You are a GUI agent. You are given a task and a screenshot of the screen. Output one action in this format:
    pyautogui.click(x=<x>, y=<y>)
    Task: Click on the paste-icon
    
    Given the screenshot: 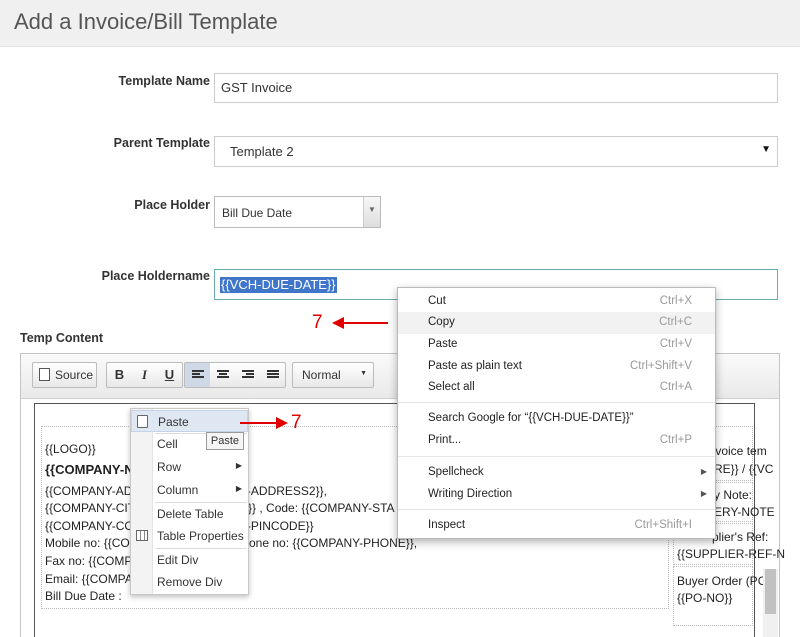 What is the action you would take?
    pyautogui.click(x=142, y=421)
    